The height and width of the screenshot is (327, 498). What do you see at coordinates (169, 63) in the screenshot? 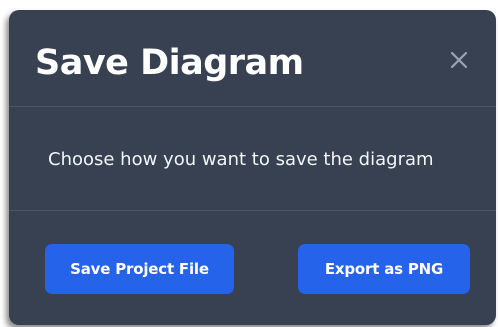
I see `dialog-title: Save Diagram` at bounding box center [169, 63].